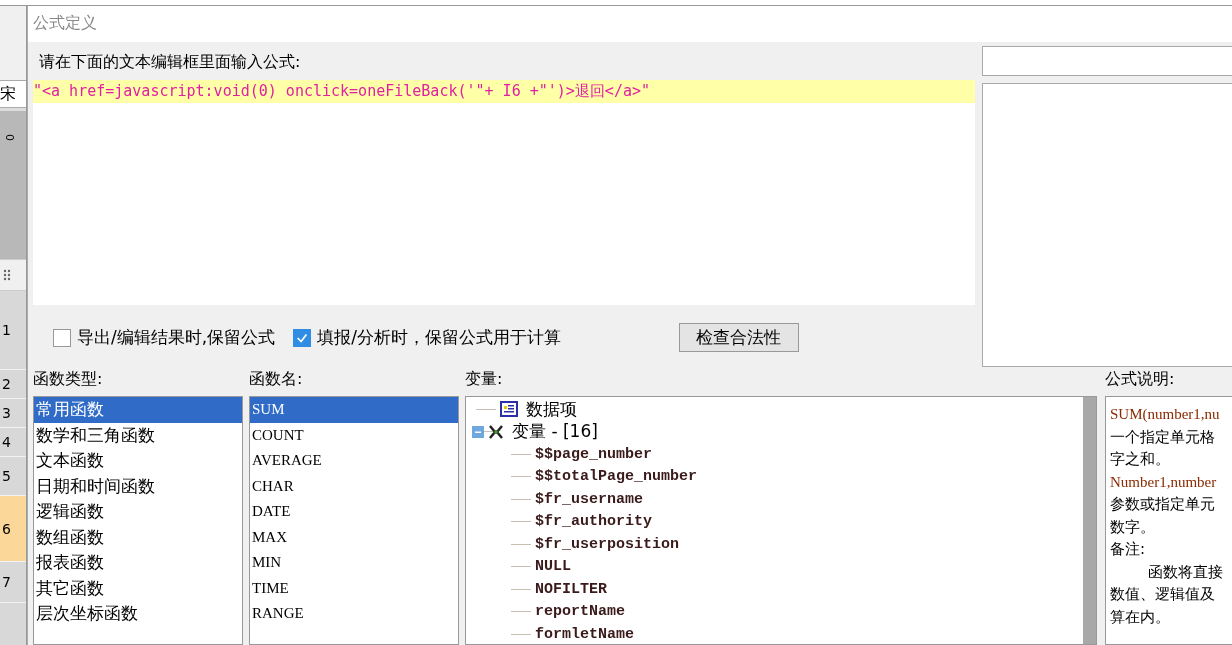 The width and height of the screenshot is (1232, 645). I want to click on list-item: 日期和时间函数, so click(138, 486).